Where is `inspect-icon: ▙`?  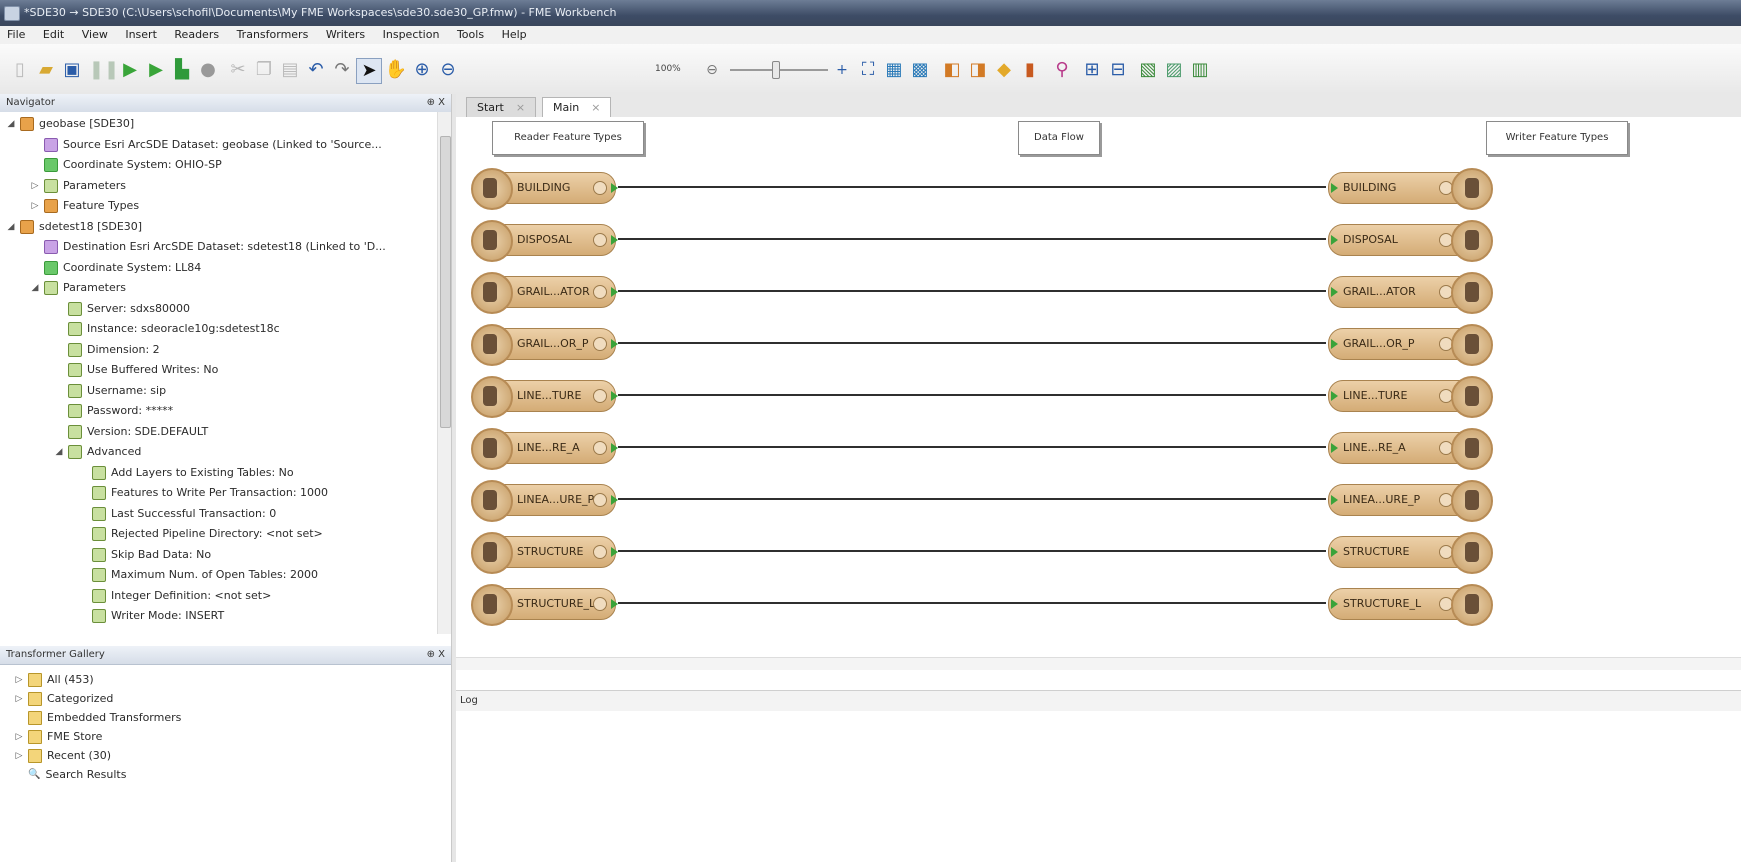
inspect-icon: ▙ is located at coordinates (182, 70).